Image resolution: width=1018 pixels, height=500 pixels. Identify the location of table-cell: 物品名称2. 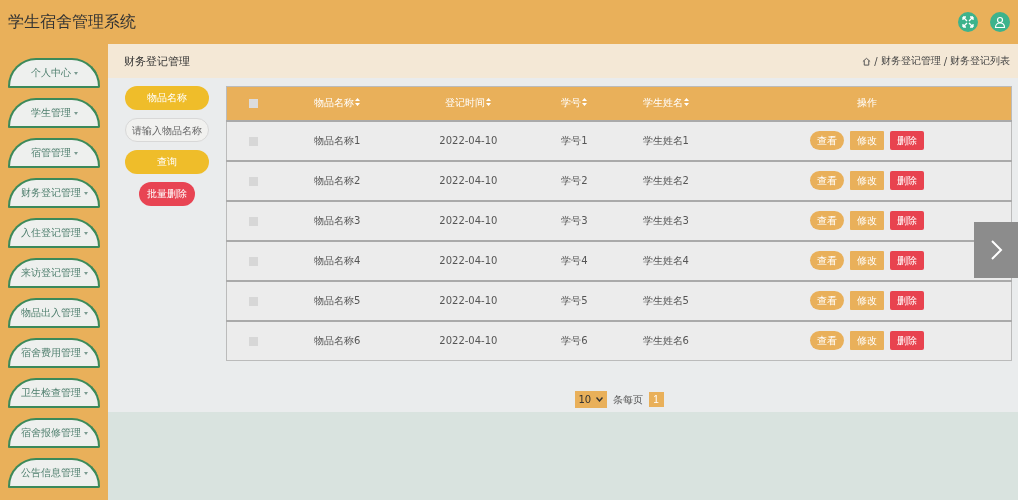
(337, 180).